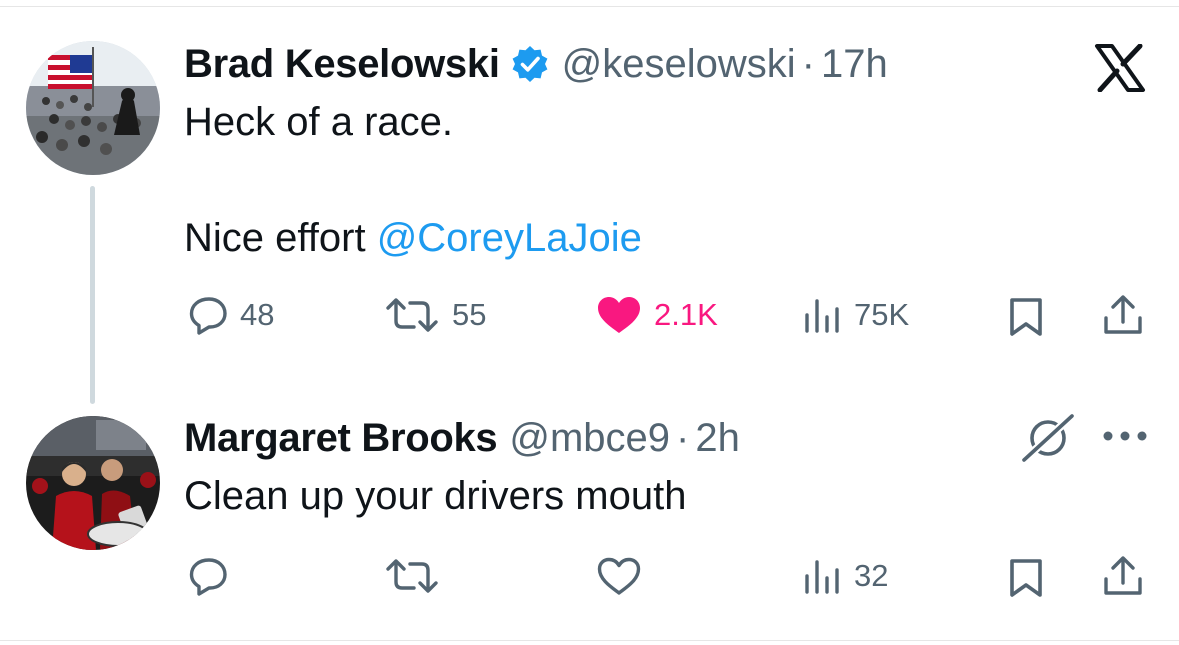 This screenshot has height=645, width=1179. What do you see at coordinates (845, 576) in the screenshot?
I see `reply-views-button: 32` at bounding box center [845, 576].